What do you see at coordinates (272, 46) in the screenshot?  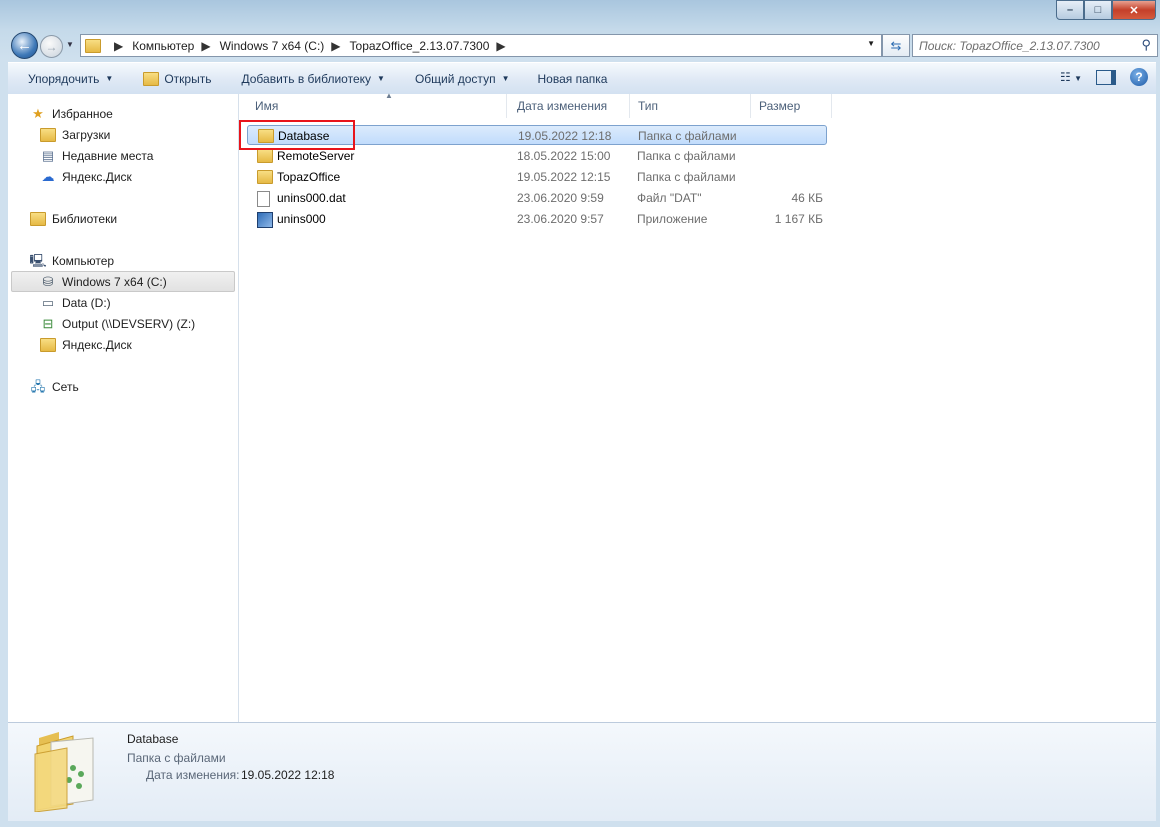 I see `breadcrumb-drive-c: Windows 7 x64 (C:)` at bounding box center [272, 46].